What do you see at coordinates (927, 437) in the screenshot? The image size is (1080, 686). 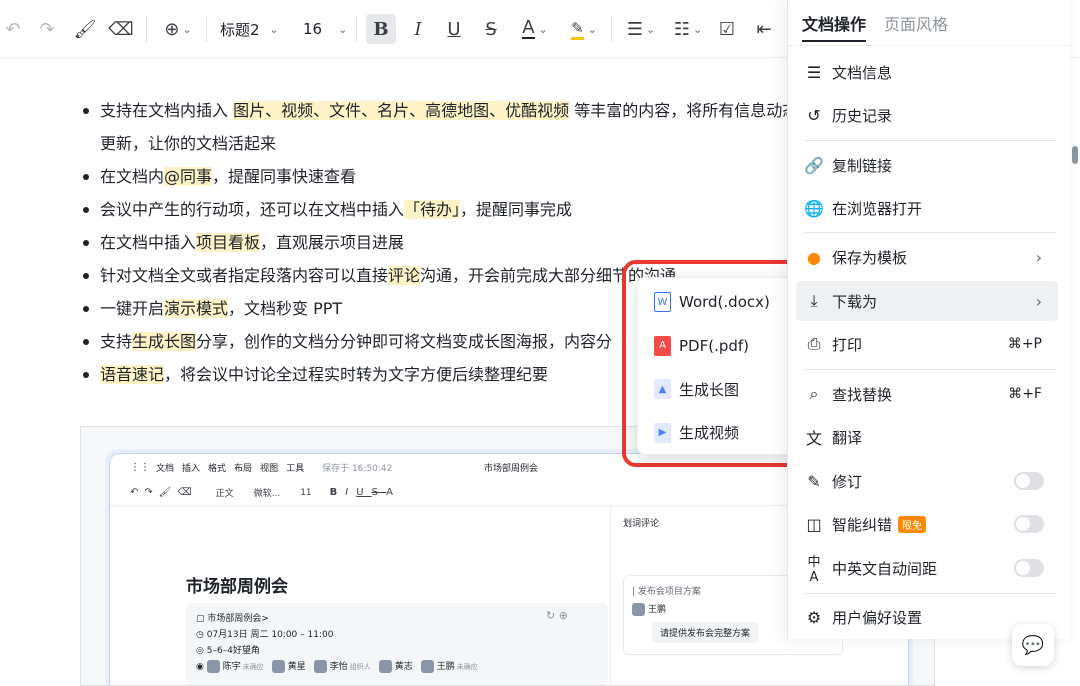 I see `menu-item-translate: 文 翻译` at bounding box center [927, 437].